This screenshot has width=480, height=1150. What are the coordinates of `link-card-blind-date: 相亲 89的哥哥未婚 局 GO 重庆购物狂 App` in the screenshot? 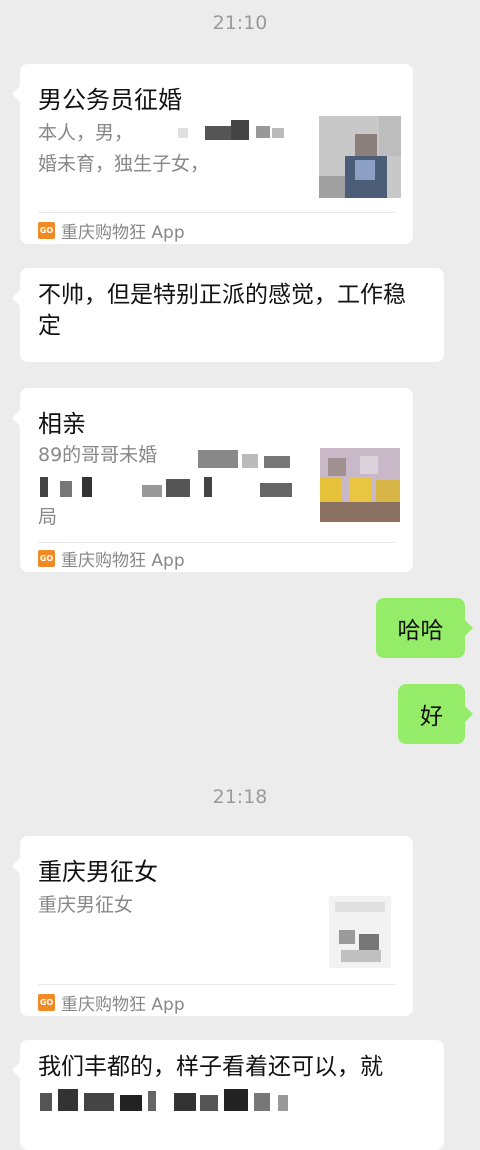 It's located at (212, 480).